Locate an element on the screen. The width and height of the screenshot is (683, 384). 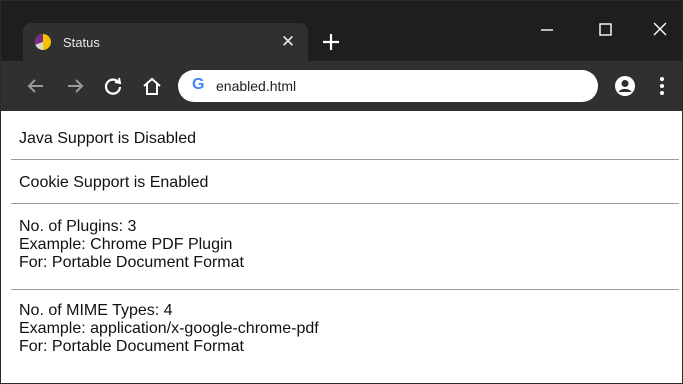
java-status-text: Java Support is Disabled is located at coordinates (107, 138).